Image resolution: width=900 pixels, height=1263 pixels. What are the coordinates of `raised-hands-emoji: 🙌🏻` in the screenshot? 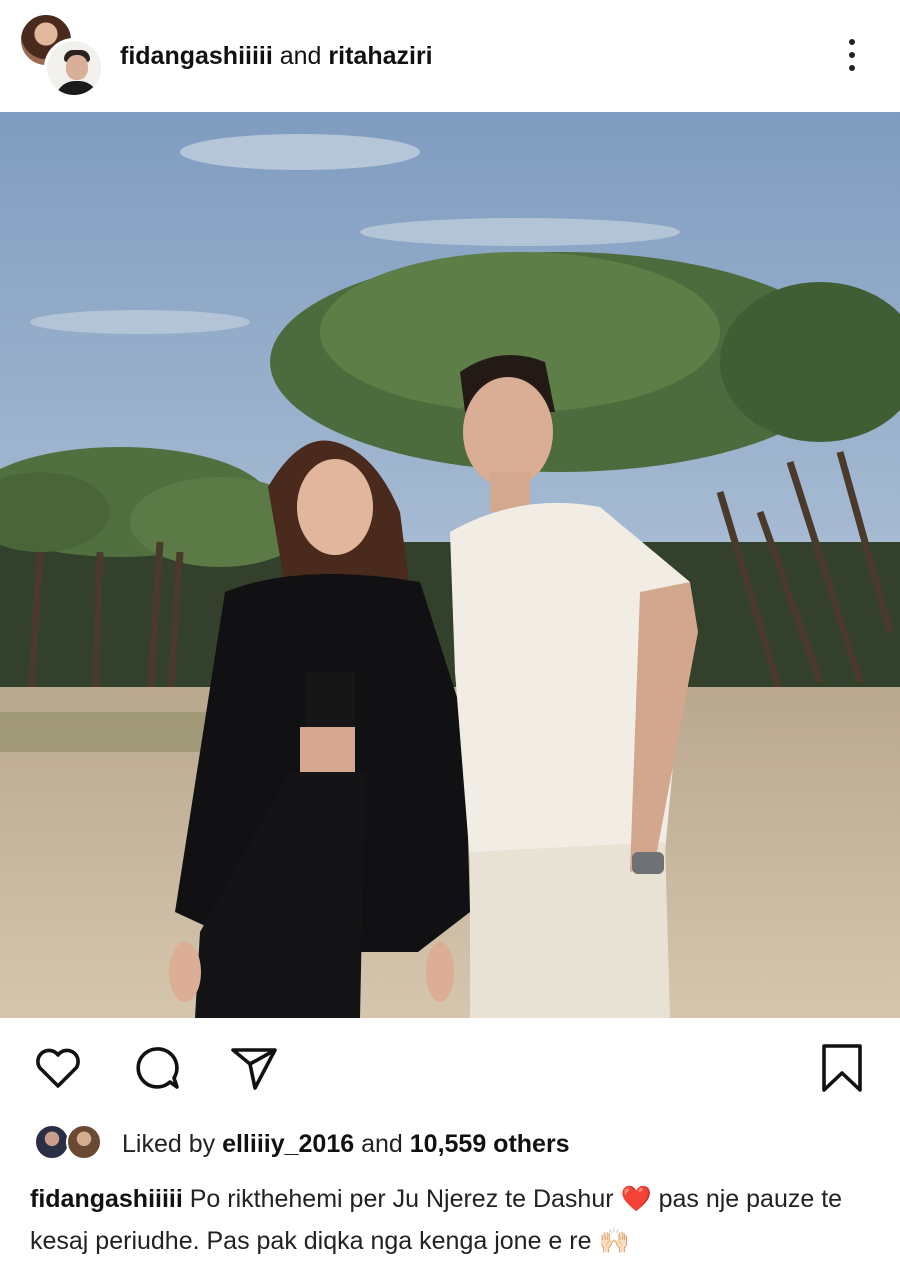 It's located at (614, 1241).